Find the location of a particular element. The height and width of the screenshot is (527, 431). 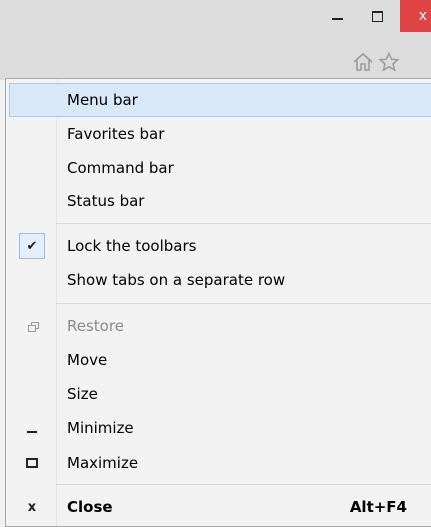

check-icon: ✔ is located at coordinates (32, 246).